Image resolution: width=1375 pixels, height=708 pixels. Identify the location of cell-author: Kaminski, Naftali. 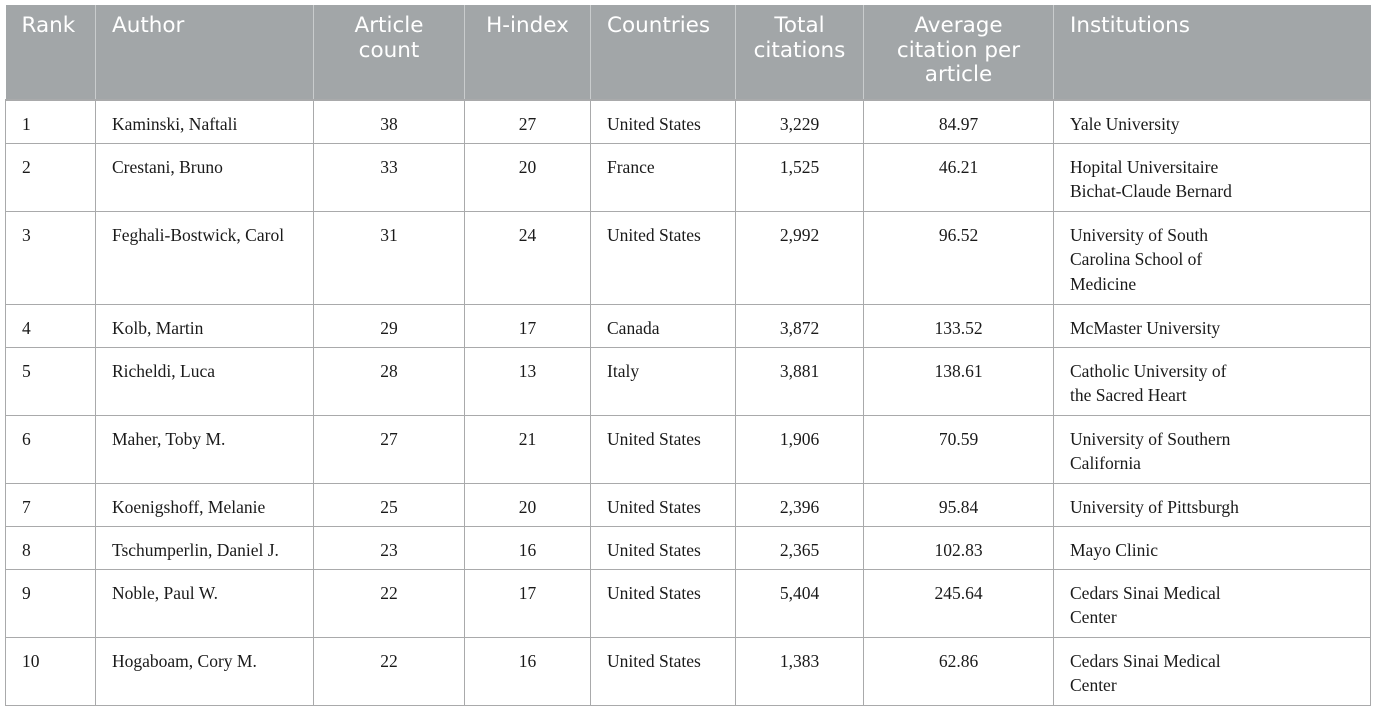
(204, 121).